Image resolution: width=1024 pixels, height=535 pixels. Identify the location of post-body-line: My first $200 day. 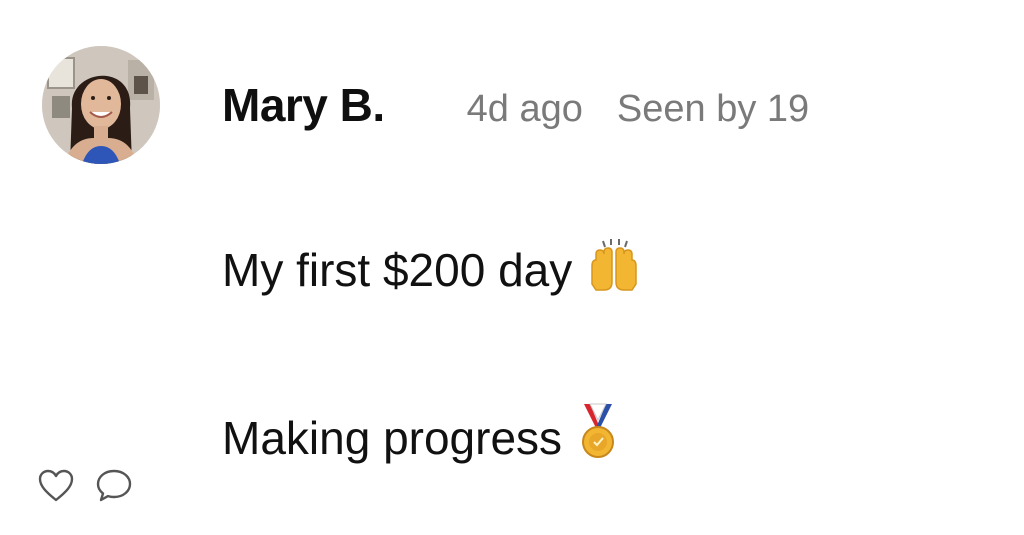
(432, 269).